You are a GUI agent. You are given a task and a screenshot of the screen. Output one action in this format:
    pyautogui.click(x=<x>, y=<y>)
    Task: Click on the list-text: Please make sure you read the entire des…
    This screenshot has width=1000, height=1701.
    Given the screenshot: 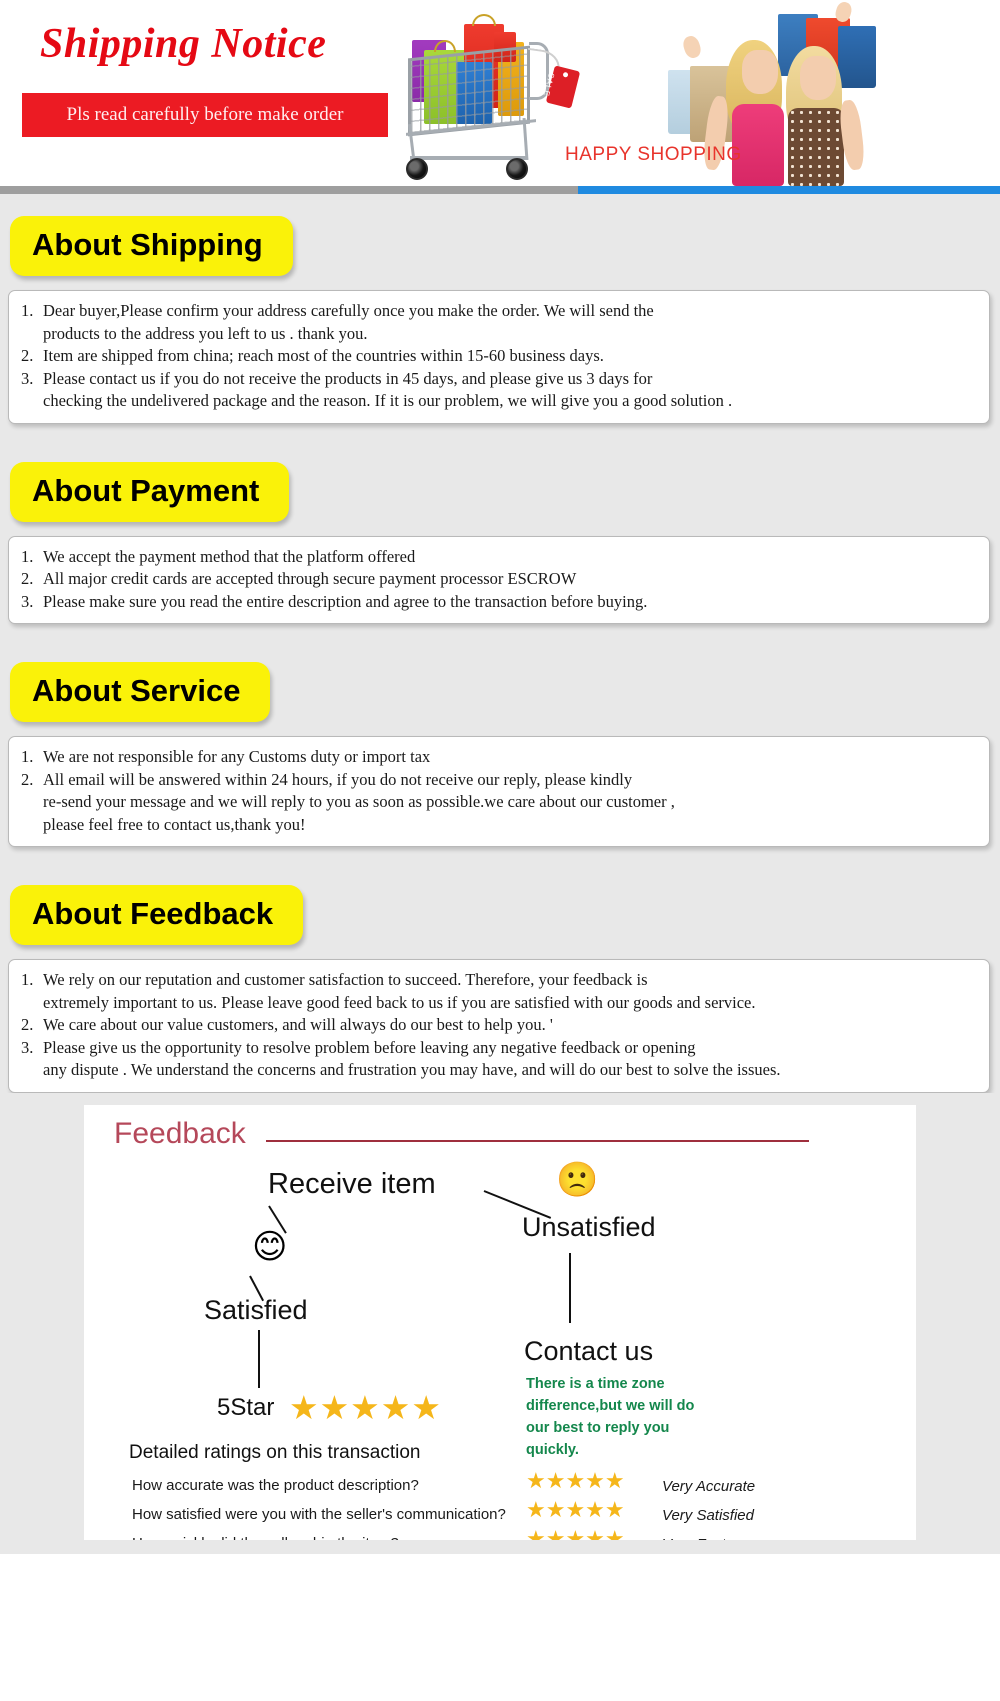 What is the action you would take?
    pyautogui.click(x=345, y=601)
    